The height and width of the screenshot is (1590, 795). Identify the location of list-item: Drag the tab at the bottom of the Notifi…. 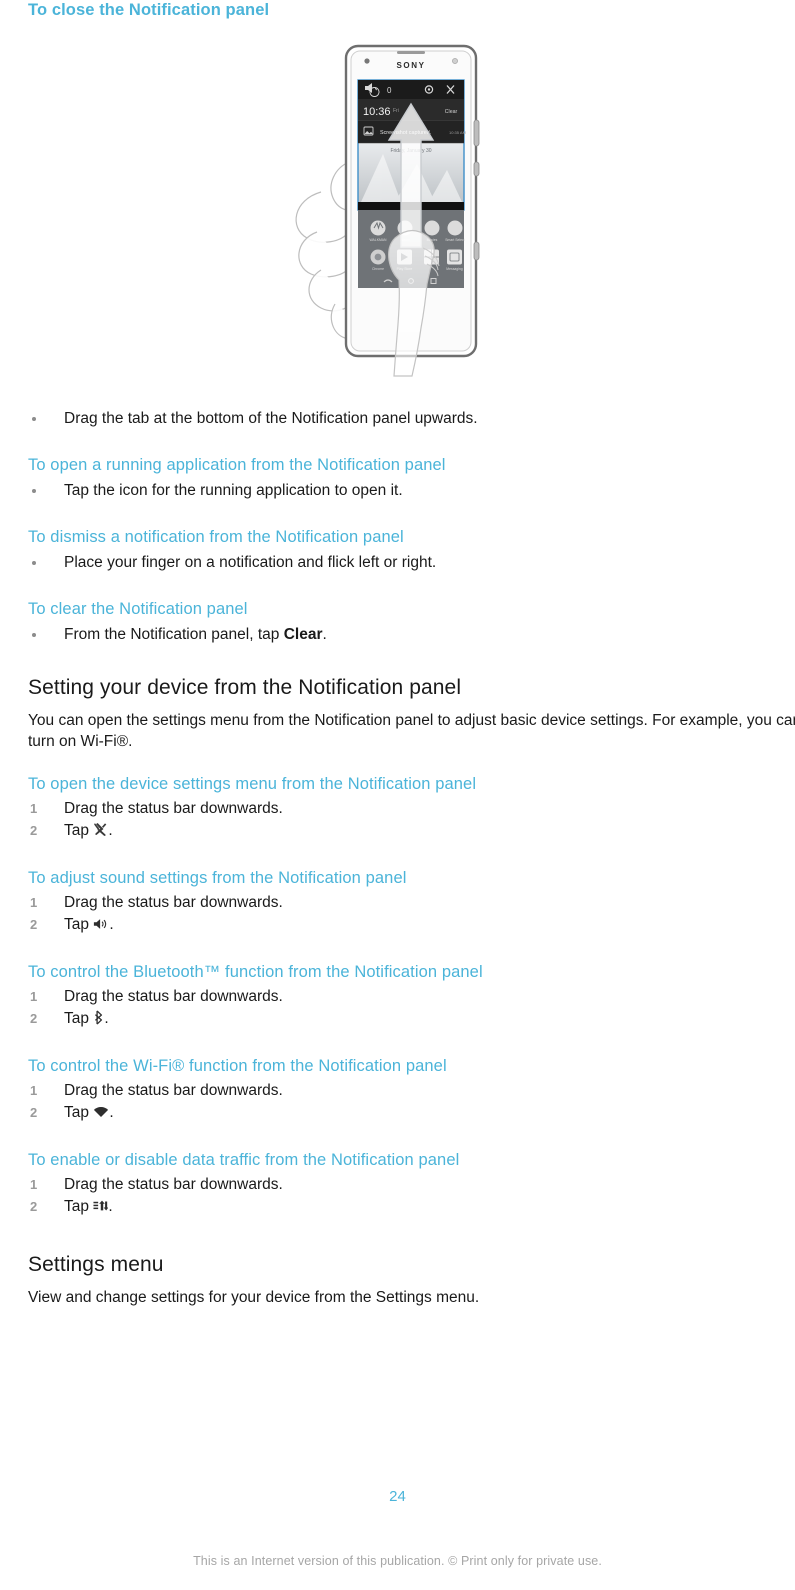
(397, 418).